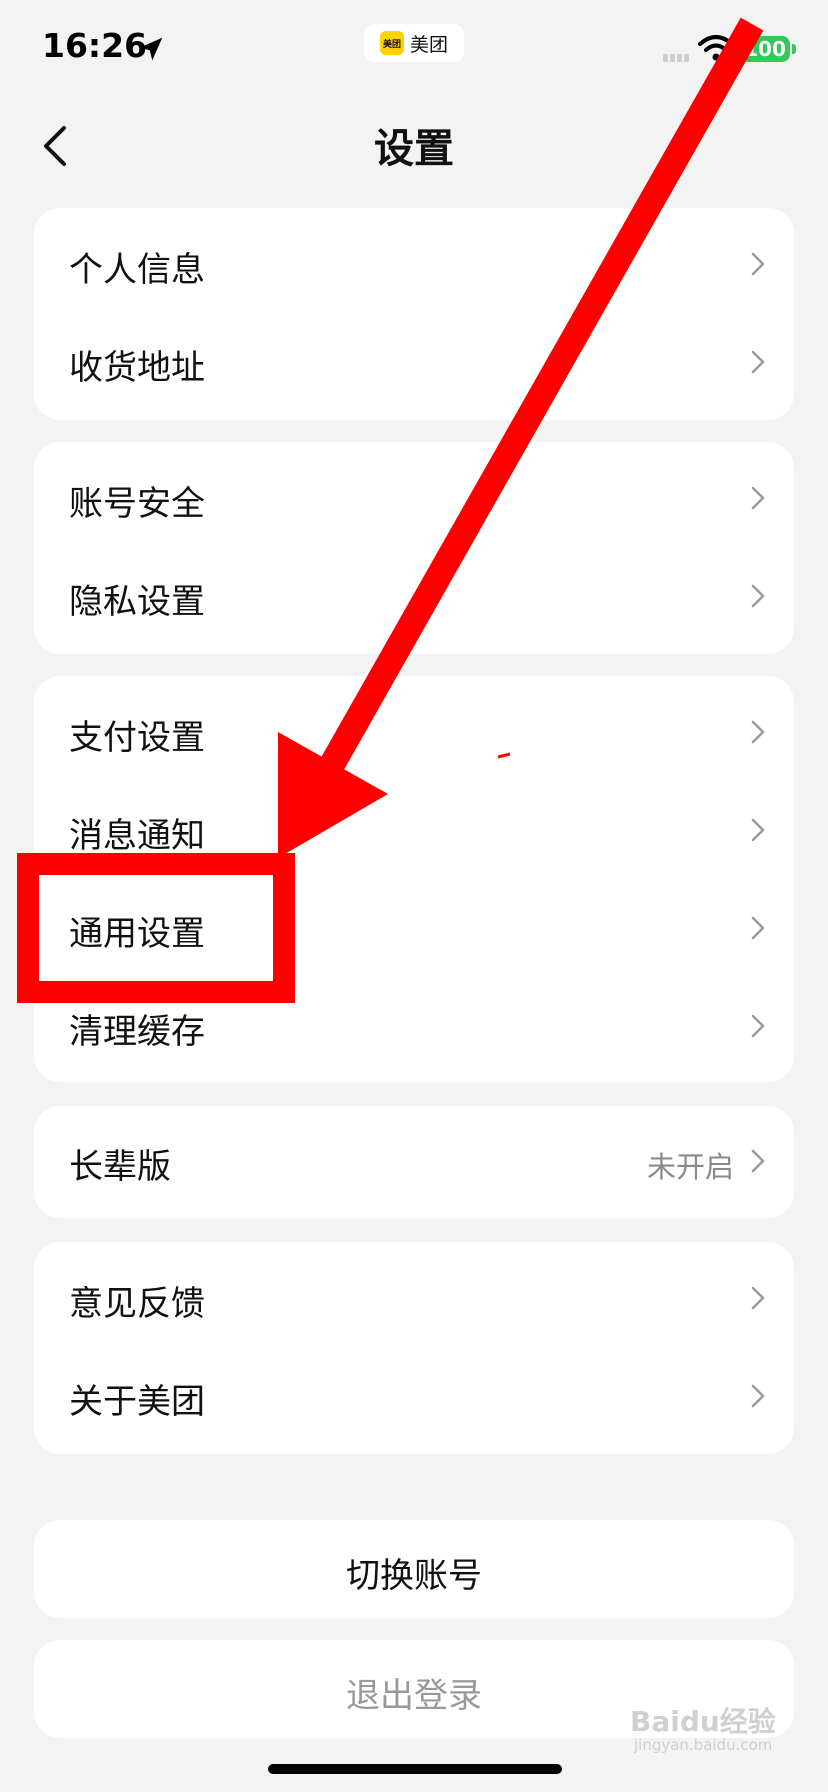 This screenshot has height=1792, width=828. What do you see at coordinates (414, 1397) in the screenshot?
I see `settings-row-about: 关于美团` at bounding box center [414, 1397].